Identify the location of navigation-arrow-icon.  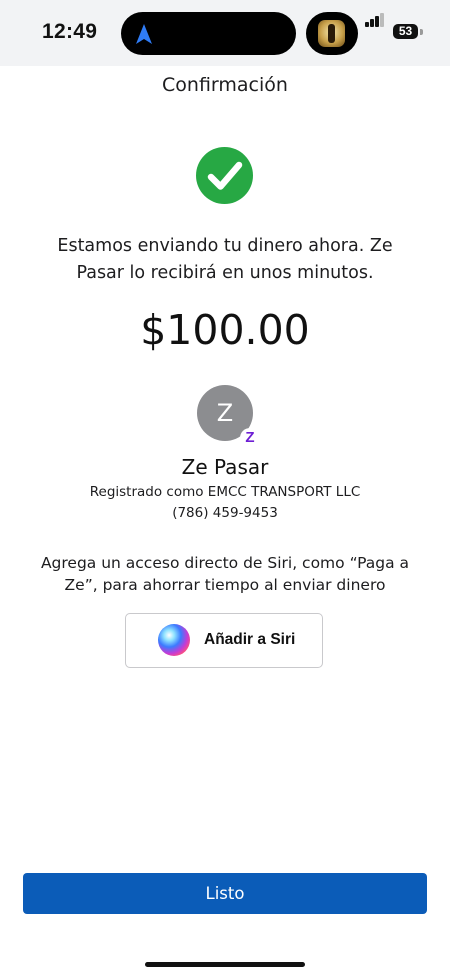
(144, 34).